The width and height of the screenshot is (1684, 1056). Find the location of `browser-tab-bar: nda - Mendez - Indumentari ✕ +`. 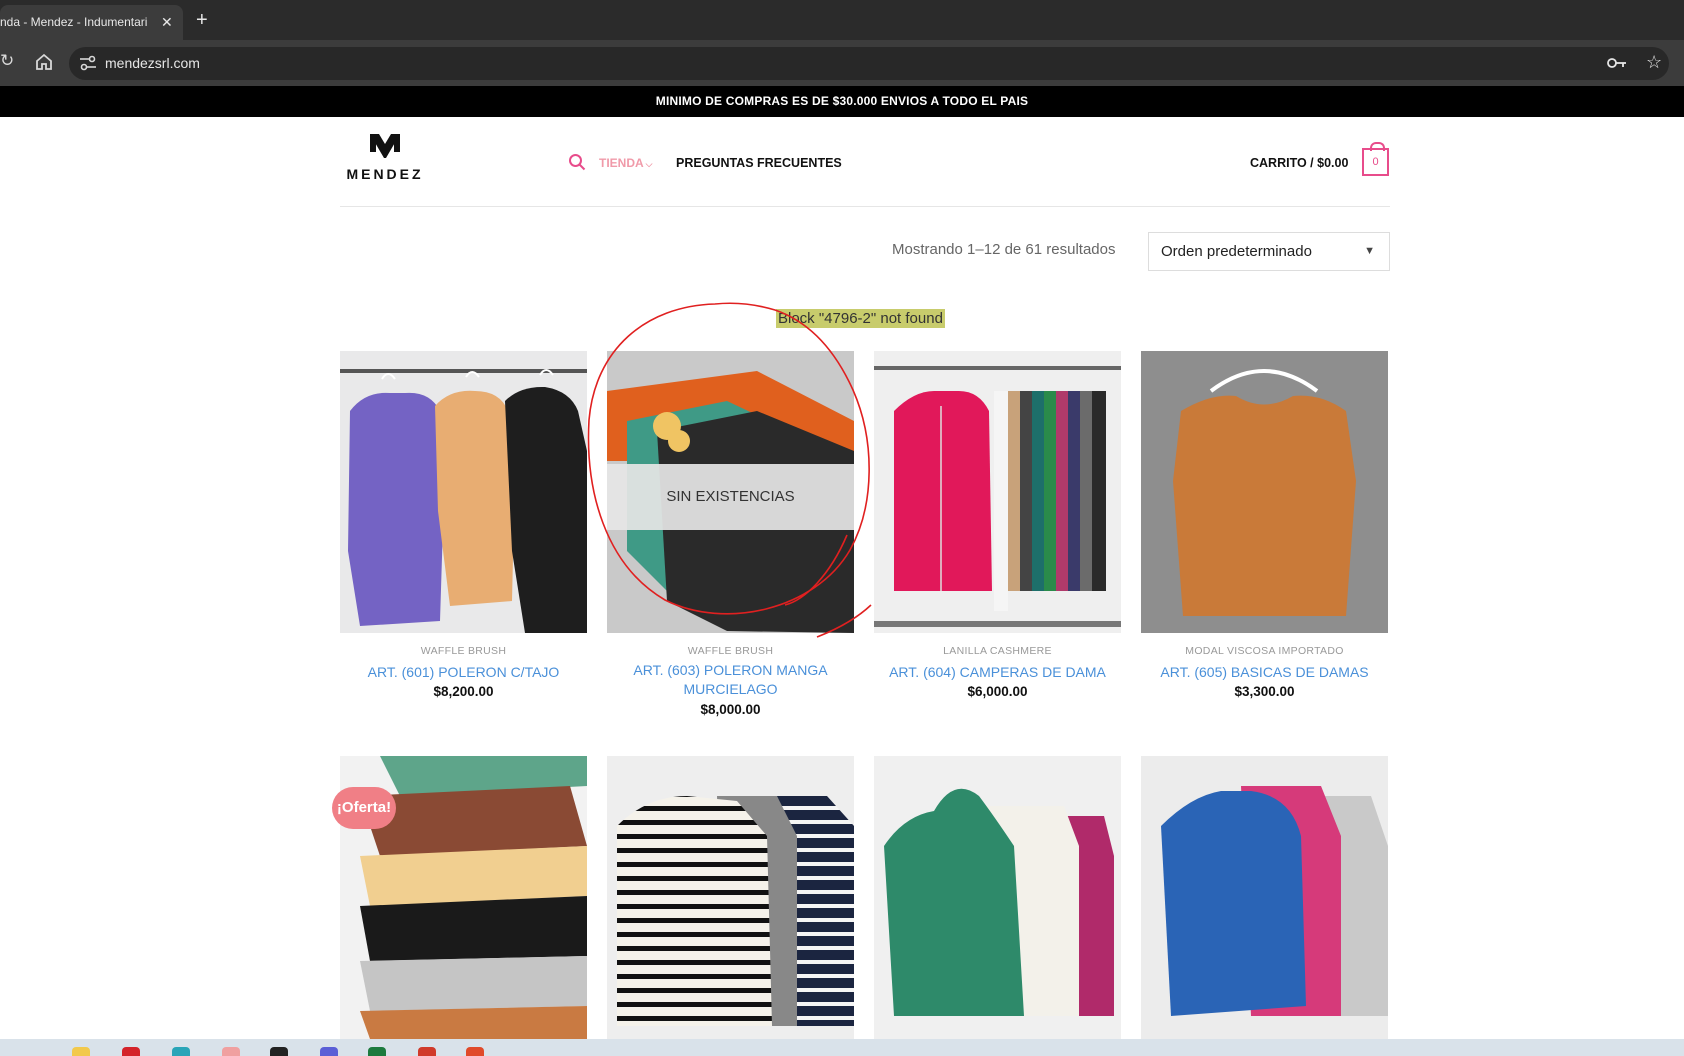

browser-tab-bar: nda - Mendez - Indumentari ✕ + is located at coordinates (842, 20).